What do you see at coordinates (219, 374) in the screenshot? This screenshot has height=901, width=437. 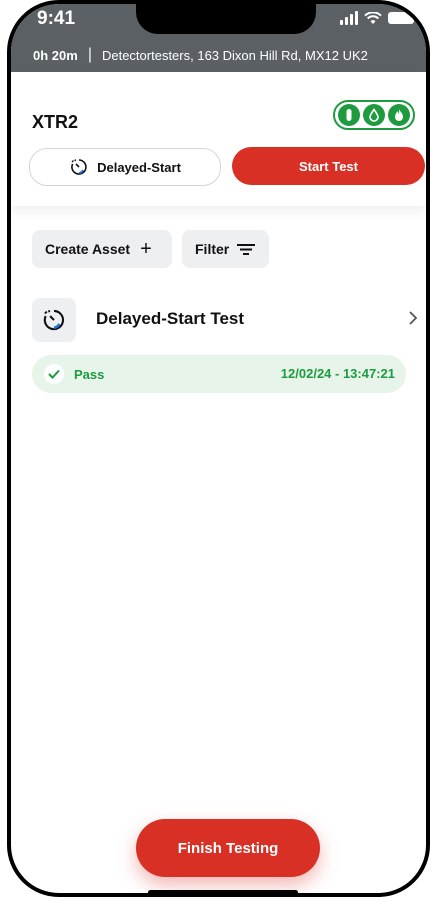 I see `test-result-row: Pass 12/02/24 - 13:47:21` at bounding box center [219, 374].